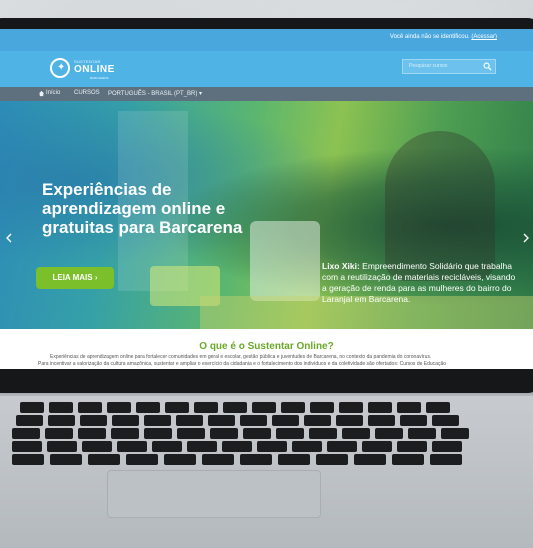 This screenshot has height=548, width=533. I want to click on hero-image-person, so click(440, 206).